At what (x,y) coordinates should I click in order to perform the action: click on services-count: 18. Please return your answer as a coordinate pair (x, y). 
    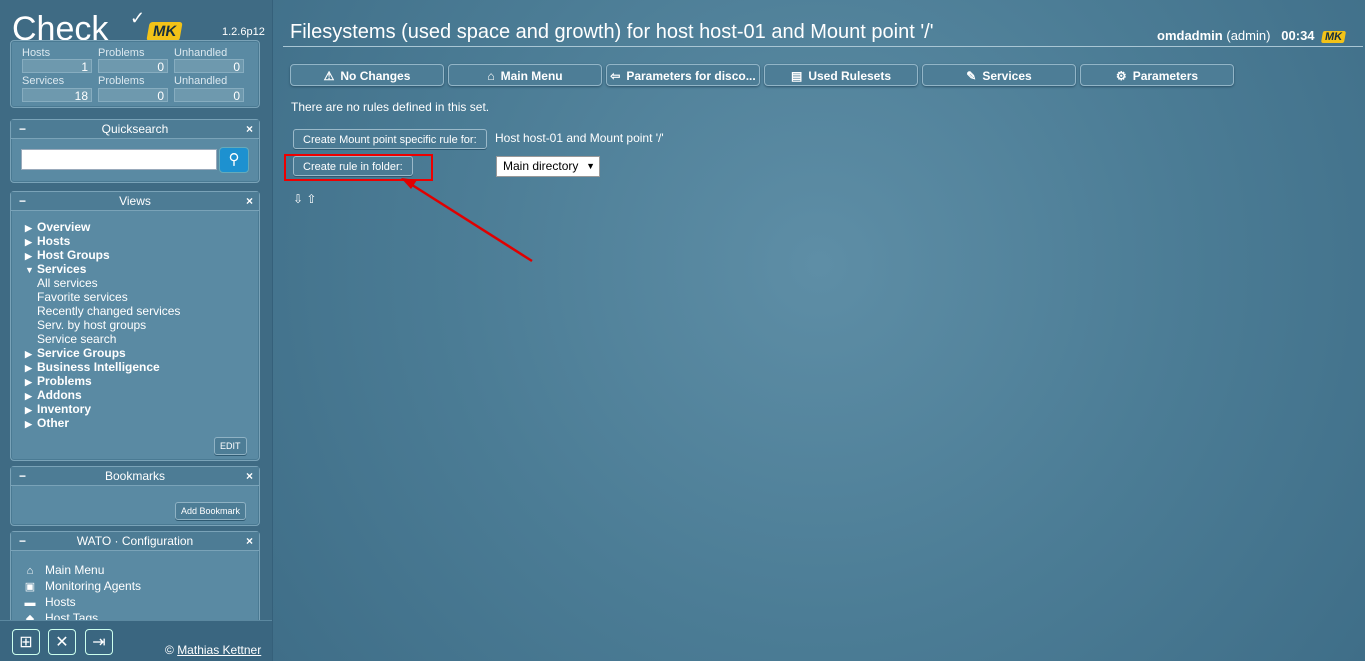
    Looking at the image, I should click on (57, 95).